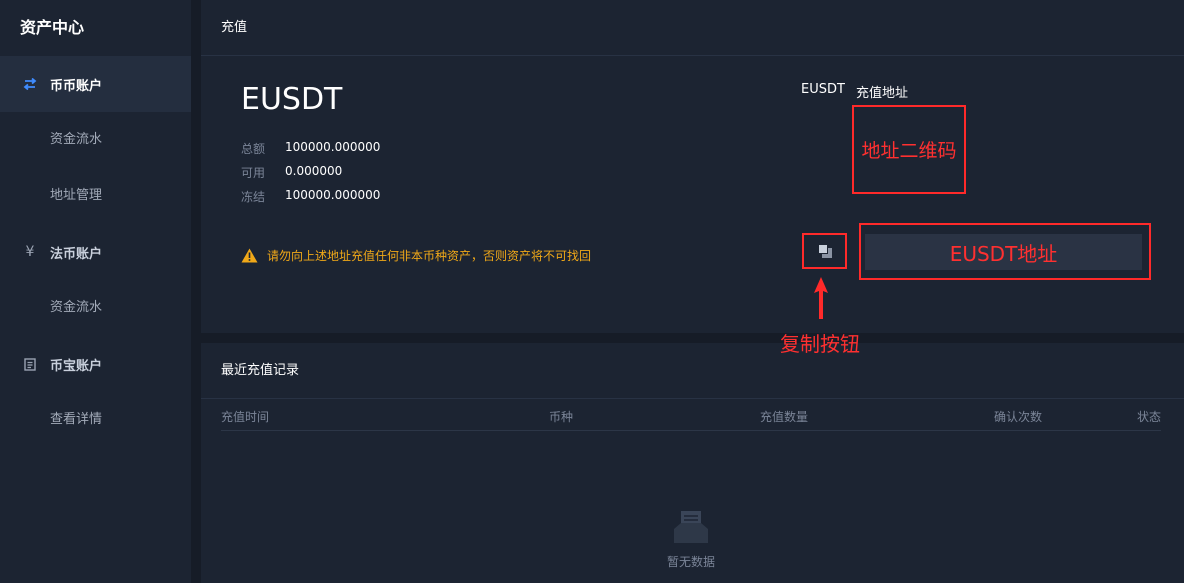 This screenshot has width=1184, height=583. Describe the element at coordinates (30, 84) in the screenshot. I see `exchange-arrows-icon` at that location.